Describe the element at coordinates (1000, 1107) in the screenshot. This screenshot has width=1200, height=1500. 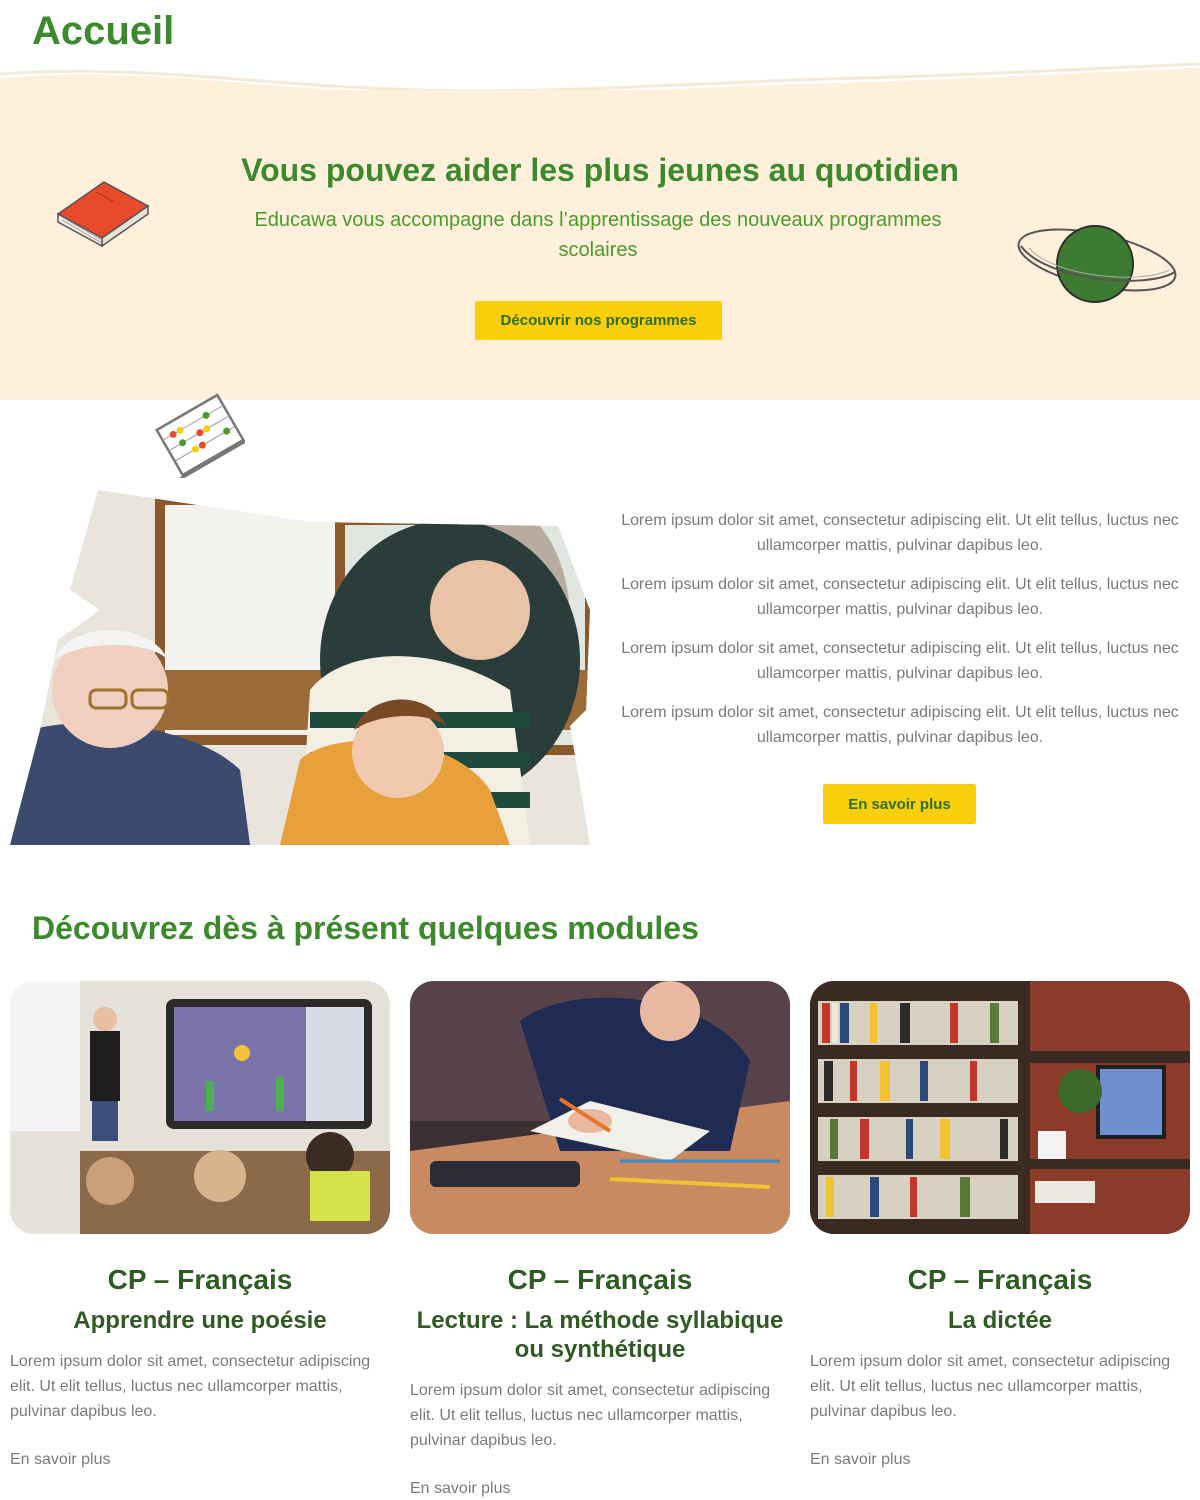
I see `bookshelf-photo` at that location.